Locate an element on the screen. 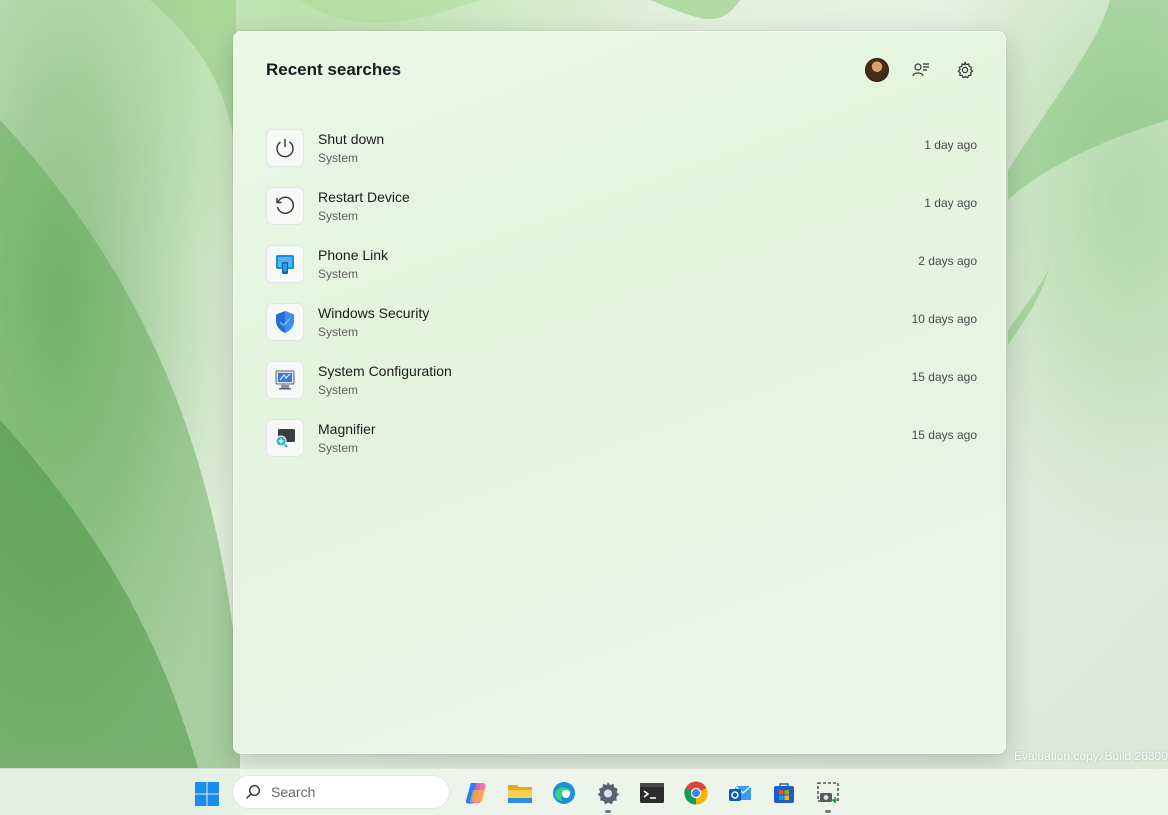  user-avatar is located at coordinates (877, 70).